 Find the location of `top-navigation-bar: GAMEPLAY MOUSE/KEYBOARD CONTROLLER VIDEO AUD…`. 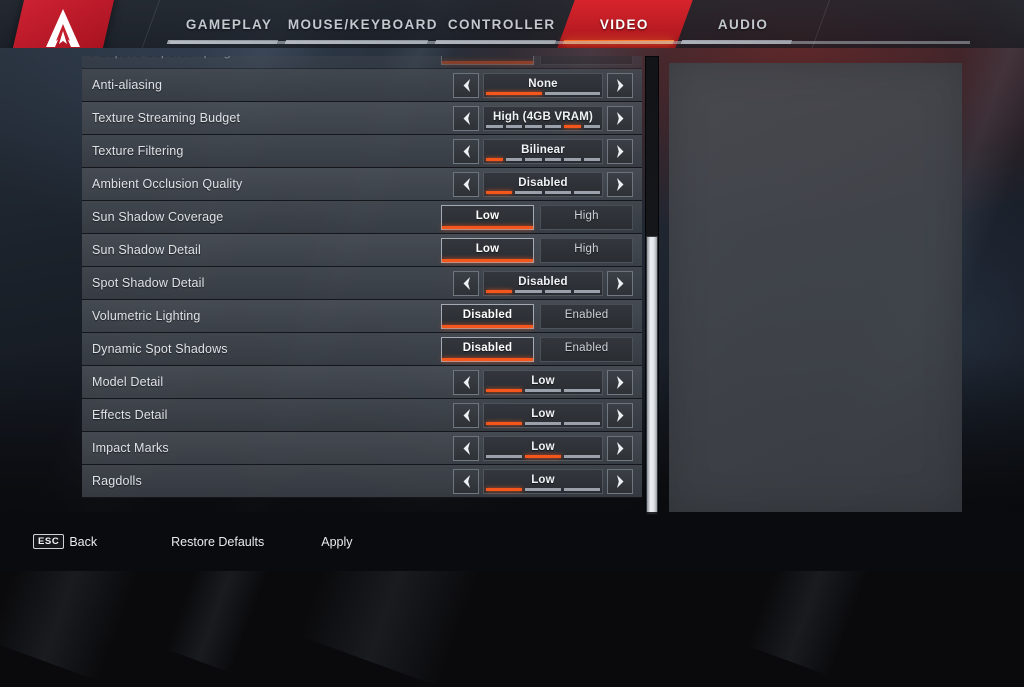

top-navigation-bar: GAMEPLAY MOUSE/KEYBOARD CONTROLLER VIDEO AUD… is located at coordinates (512, 24).